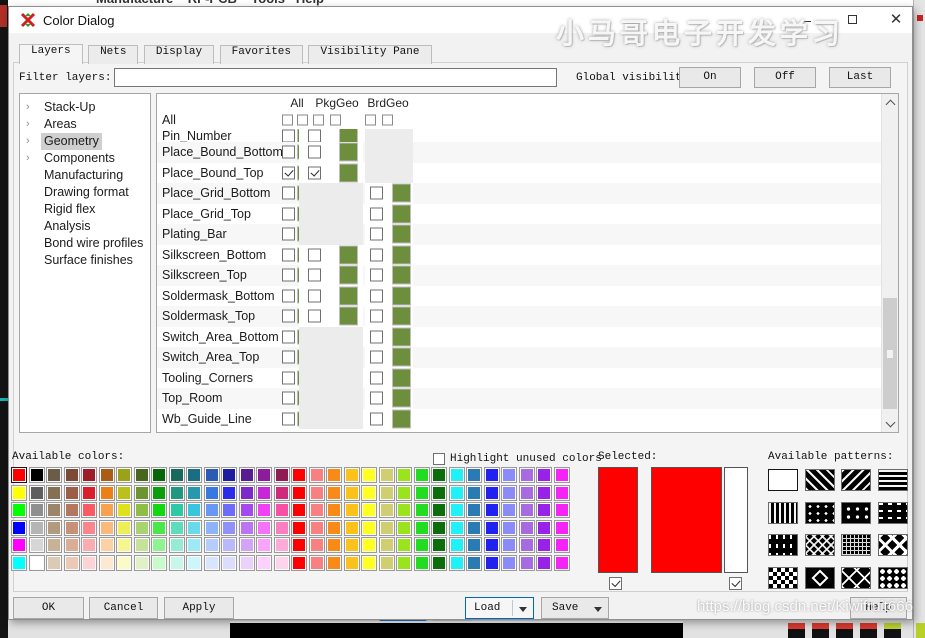 This screenshot has width=925, height=638. Describe the element at coordinates (85, 243) in the screenshot. I see `tree-item-bond-wire-profiles: Bond wire profiles` at that location.